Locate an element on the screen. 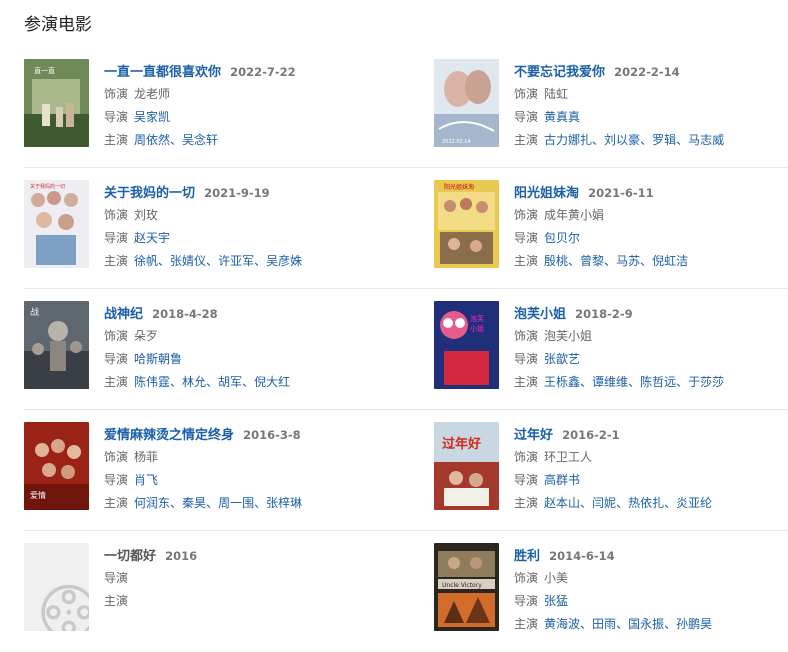  cast-link: 陈伟霆 is located at coordinates (152, 382).